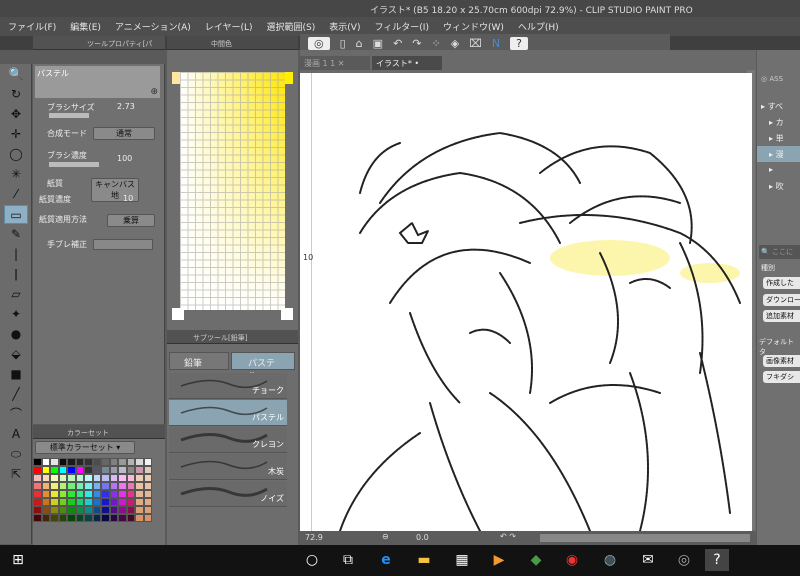 The image size is (800, 576). I want to click on file-explorer-icon: ▬, so click(424, 560).